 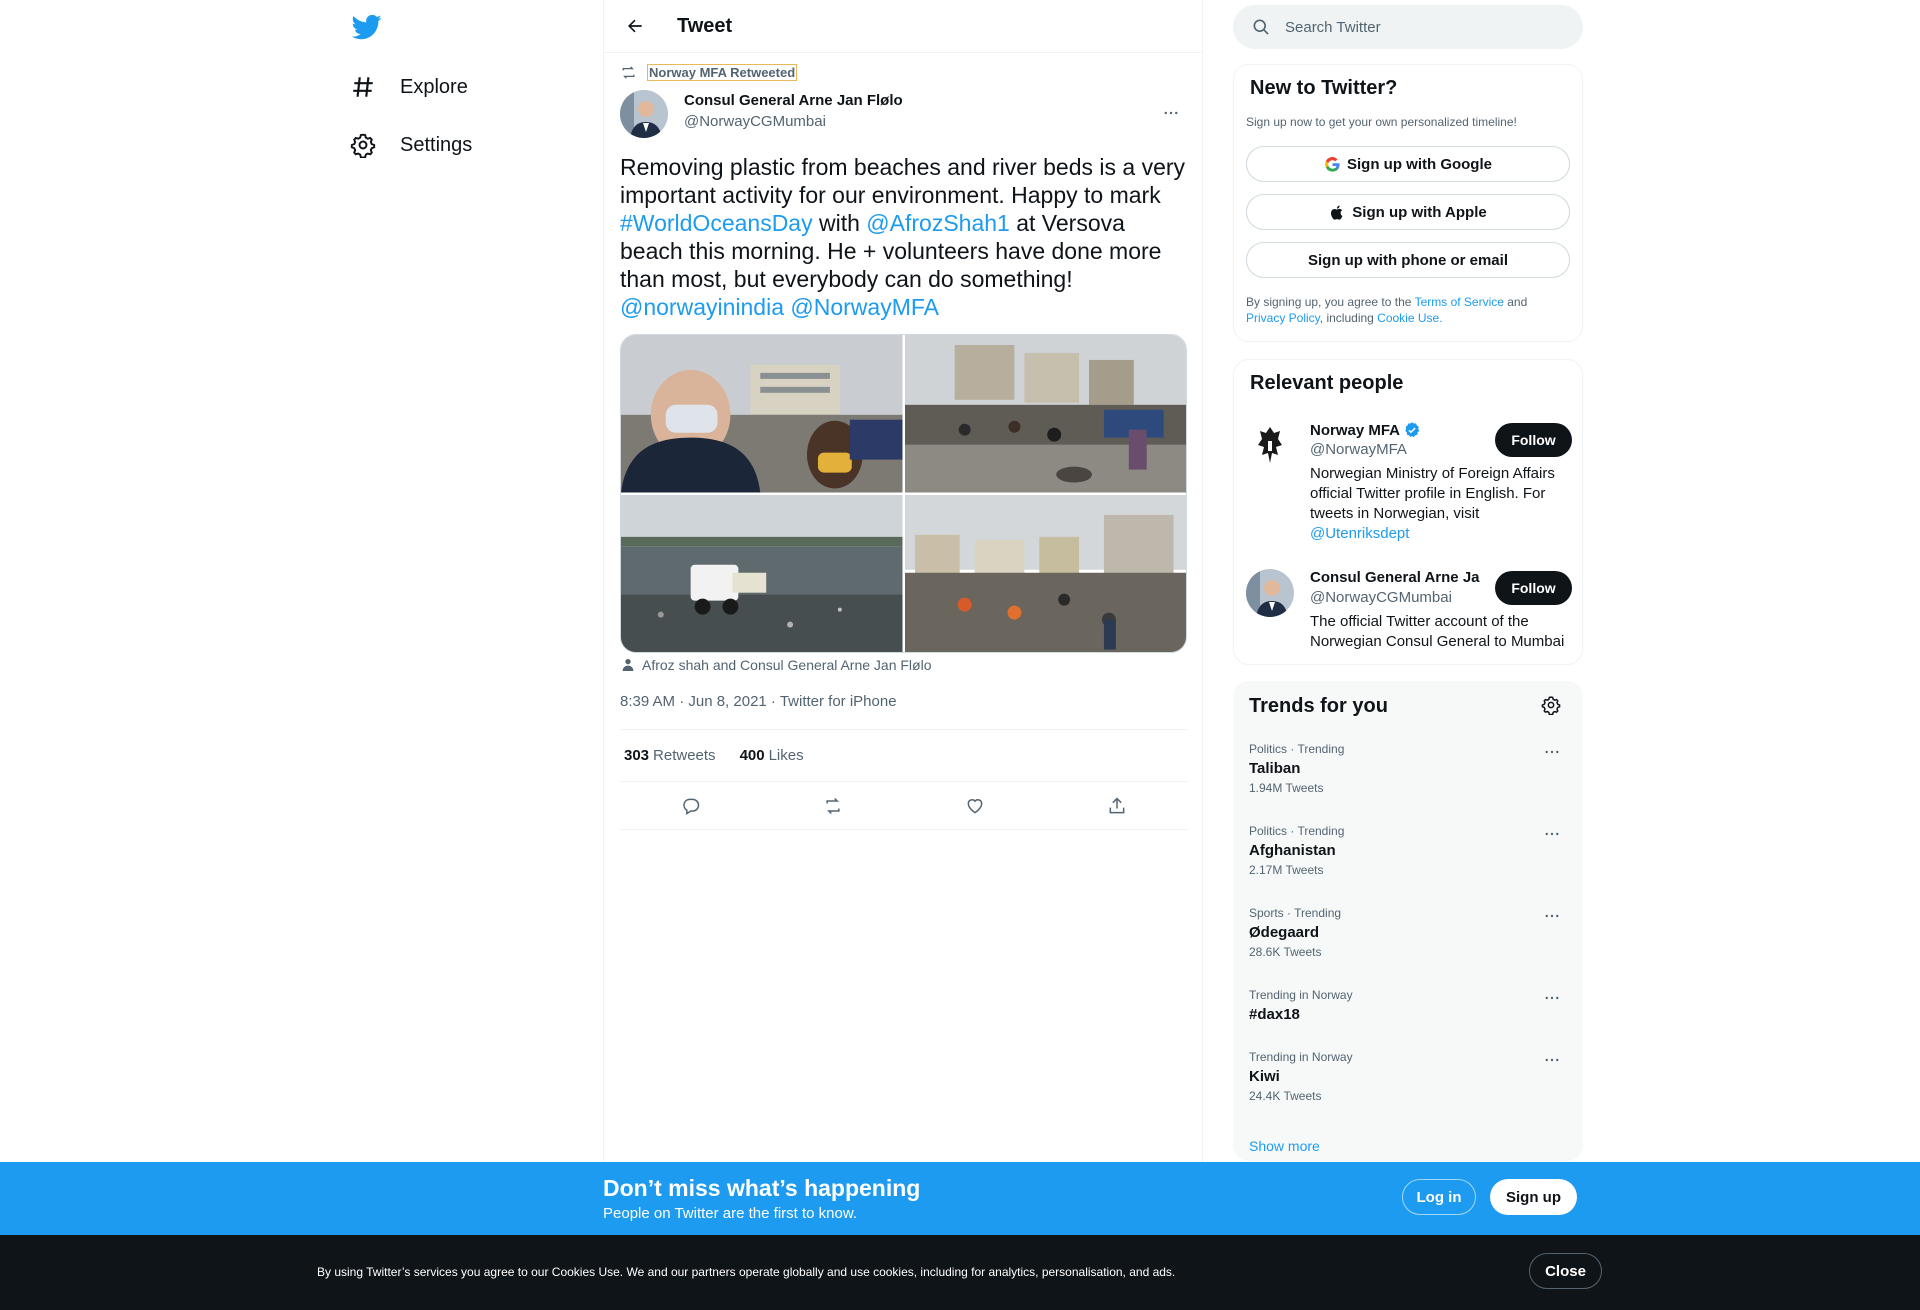 What do you see at coordinates (1395, 577) in the screenshot?
I see `person-name-text: Consul General Arne Ja` at bounding box center [1395, 577].